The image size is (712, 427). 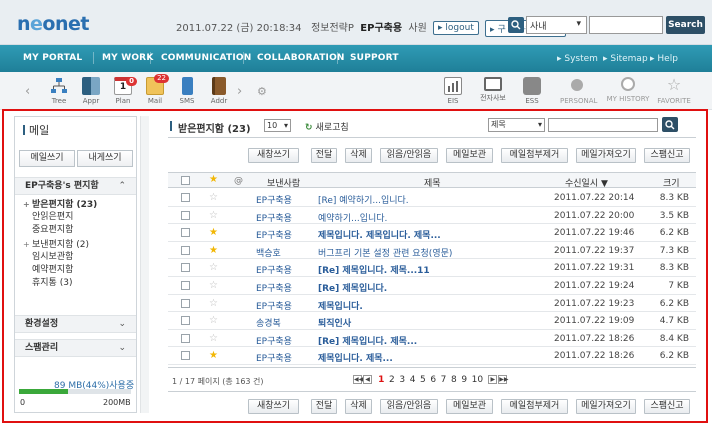 What do you see at coordinates (625, 59) in the screenshot?
I see `nav-sitemap: ▸ Sitemap` at bounding box center [625, 59].